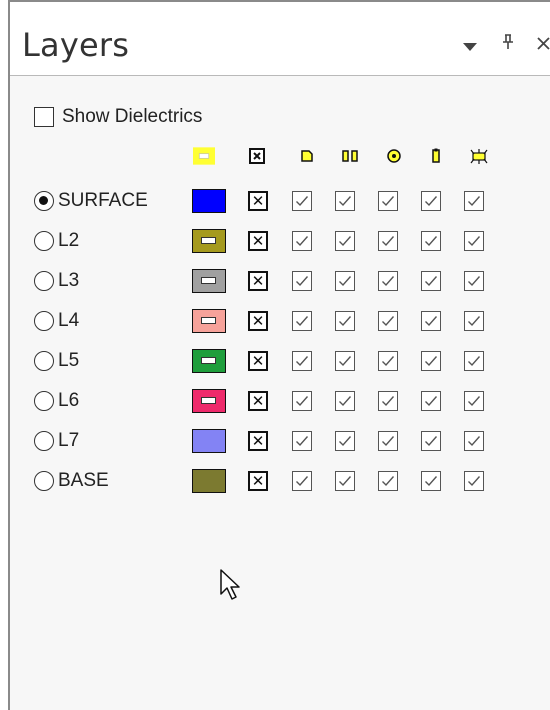  Describe the element at coordinates (132, 116) in the screenshot. I see `show-dielectrics-label: Show Dielectrics` at that location.